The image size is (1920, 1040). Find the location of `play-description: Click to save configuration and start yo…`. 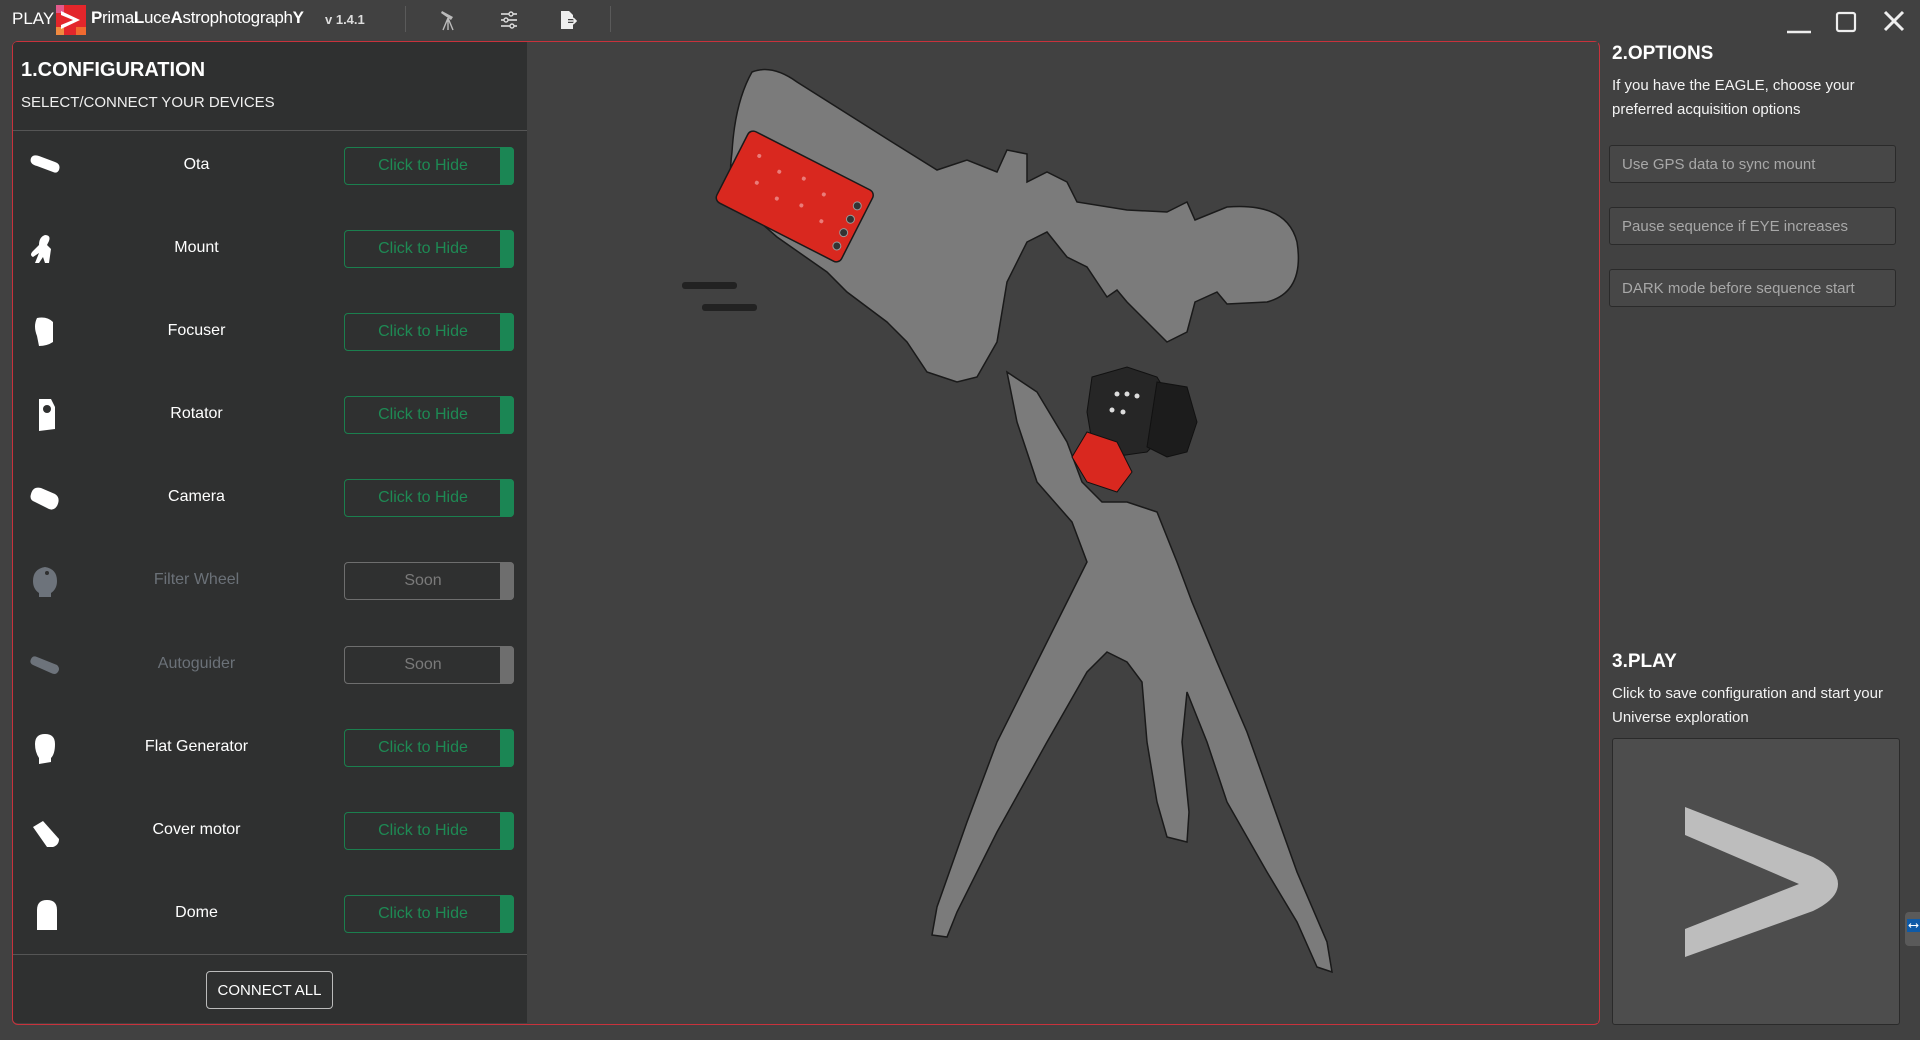

play-description: Click to save configuration and start yo… is located at coordinates (1747, 705).